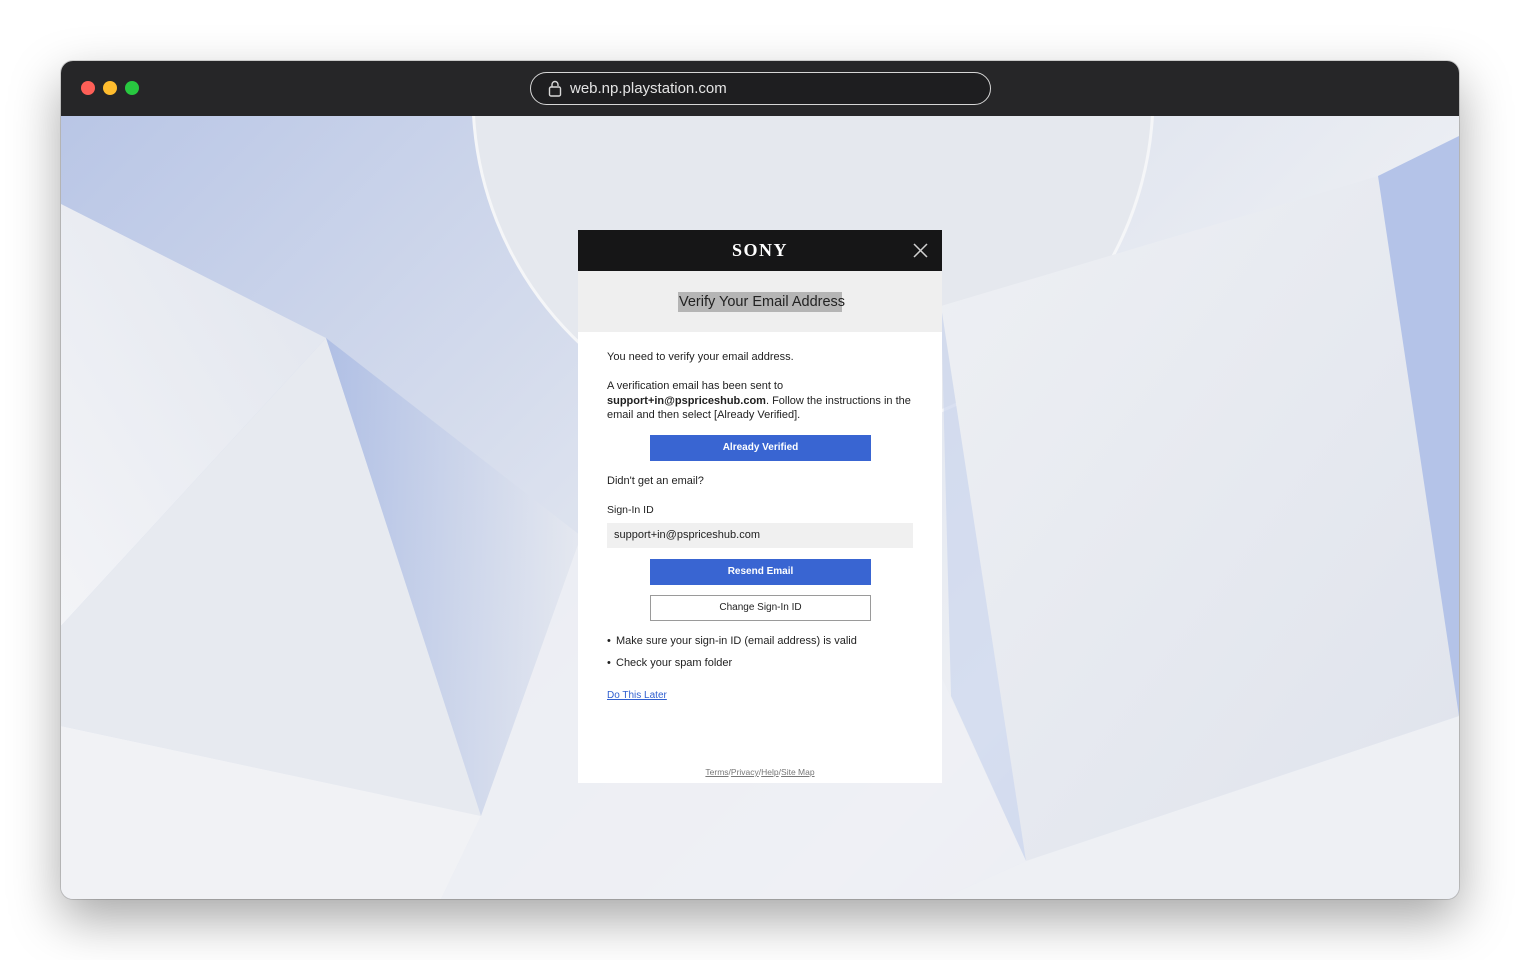 The height and width of the screenshot is (960, 1520). I want to click on email-address: support+in@pspriceshub.com, so click(686, 400).